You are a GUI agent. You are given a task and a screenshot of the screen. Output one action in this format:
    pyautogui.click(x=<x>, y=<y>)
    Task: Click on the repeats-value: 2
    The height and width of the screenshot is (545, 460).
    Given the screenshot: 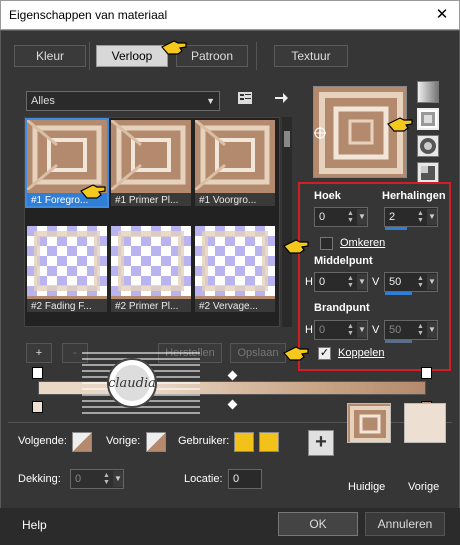 What is the action you would take?
    pyautogui.click(x=392, y=217)
    